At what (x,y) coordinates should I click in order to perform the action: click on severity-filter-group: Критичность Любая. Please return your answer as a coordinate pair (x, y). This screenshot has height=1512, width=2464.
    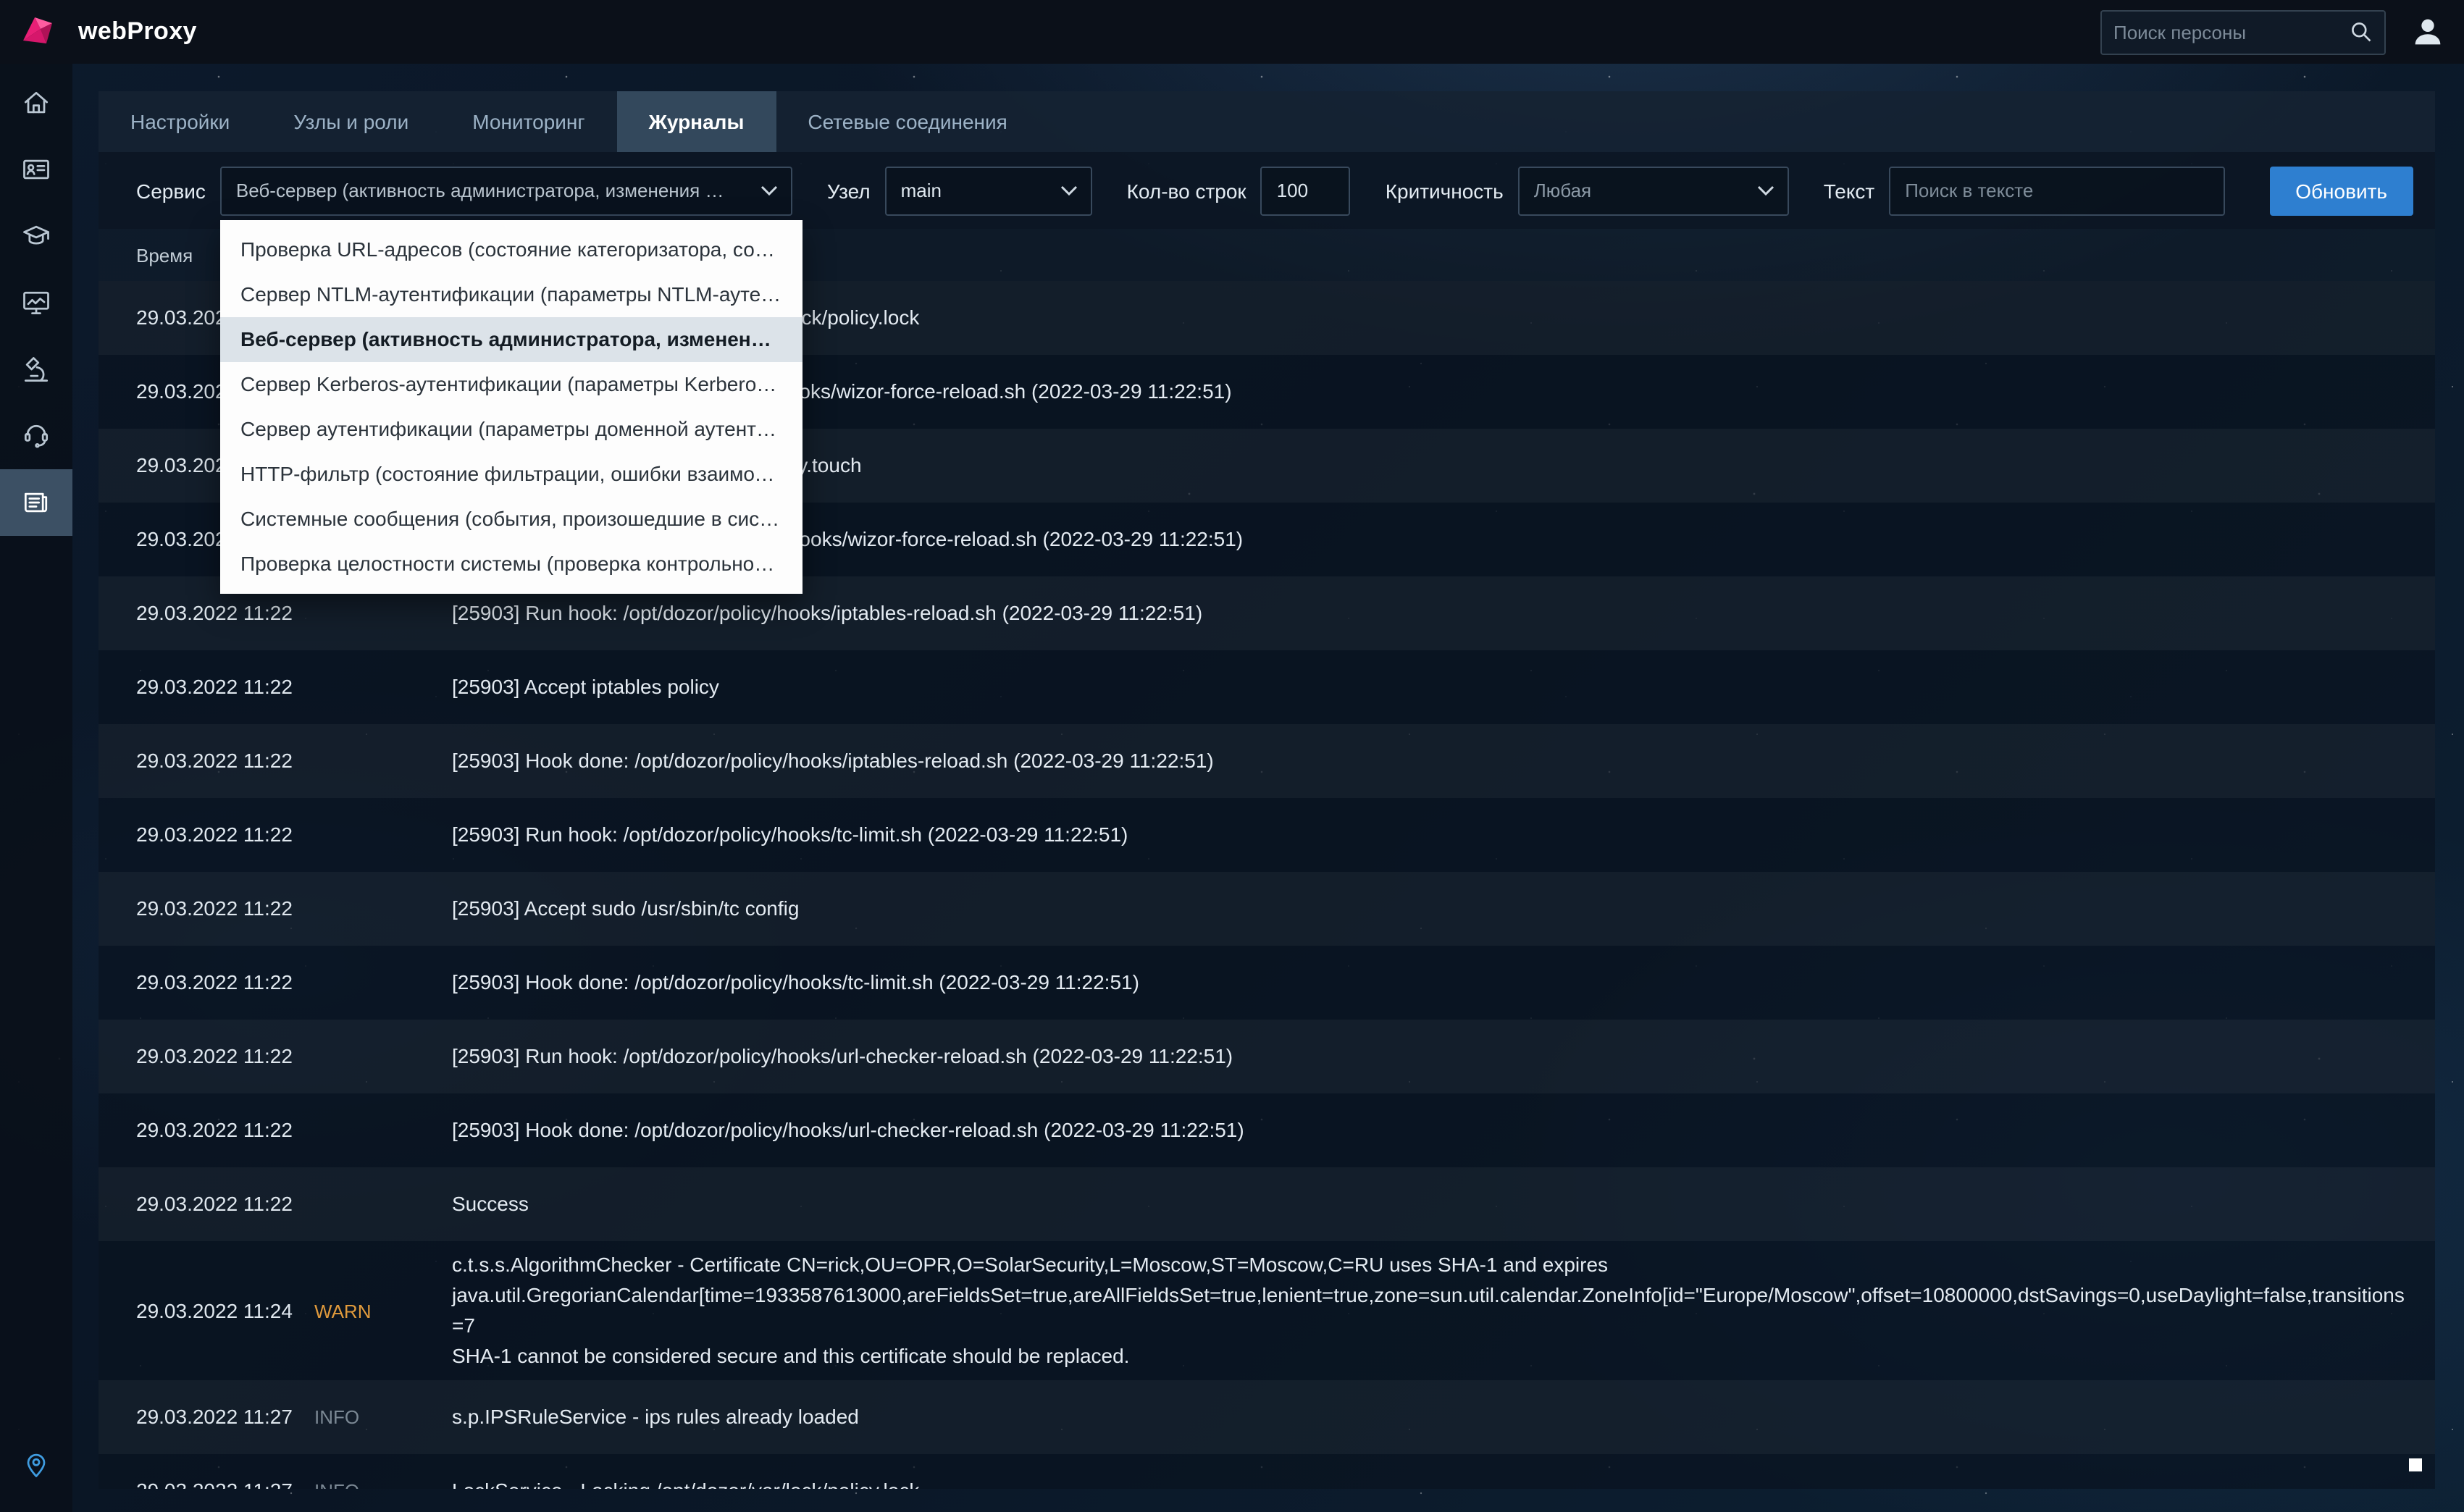
    Looking at the image, I should click on (1588, 190).